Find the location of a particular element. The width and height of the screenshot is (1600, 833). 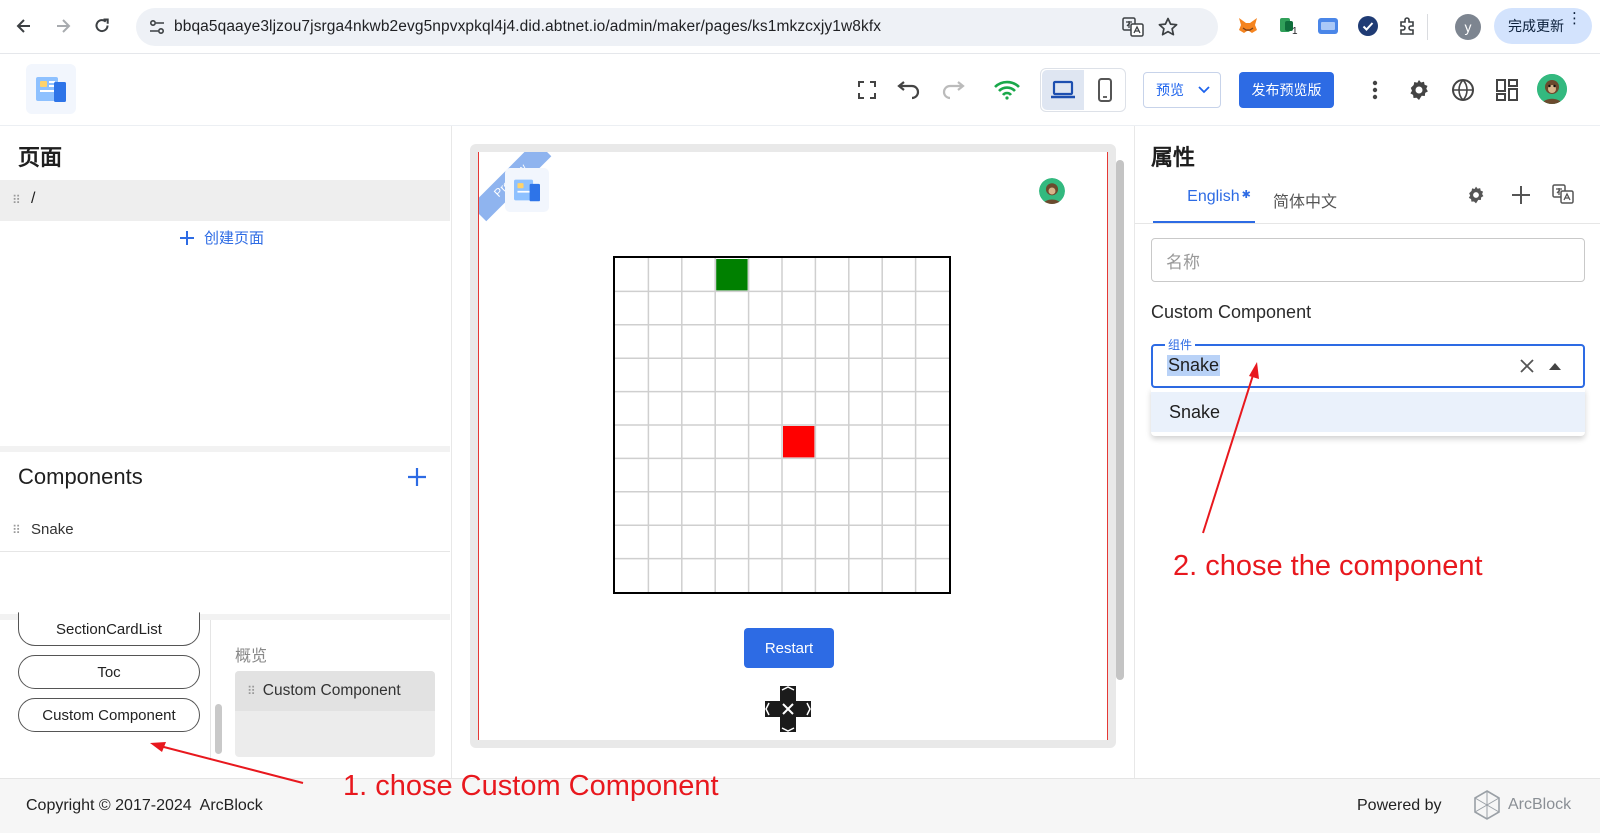

annotation-step2: 2. chose the component is located at coordinates (1328, 566).